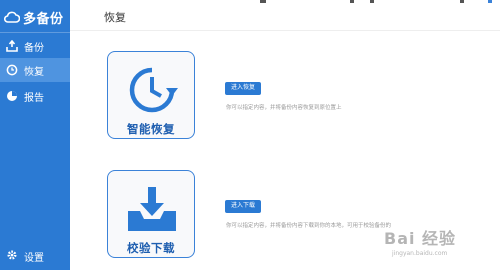 The height and width of the screenshot is (270, 500). I want to click on settings-button: 设置, so click(35, 256).